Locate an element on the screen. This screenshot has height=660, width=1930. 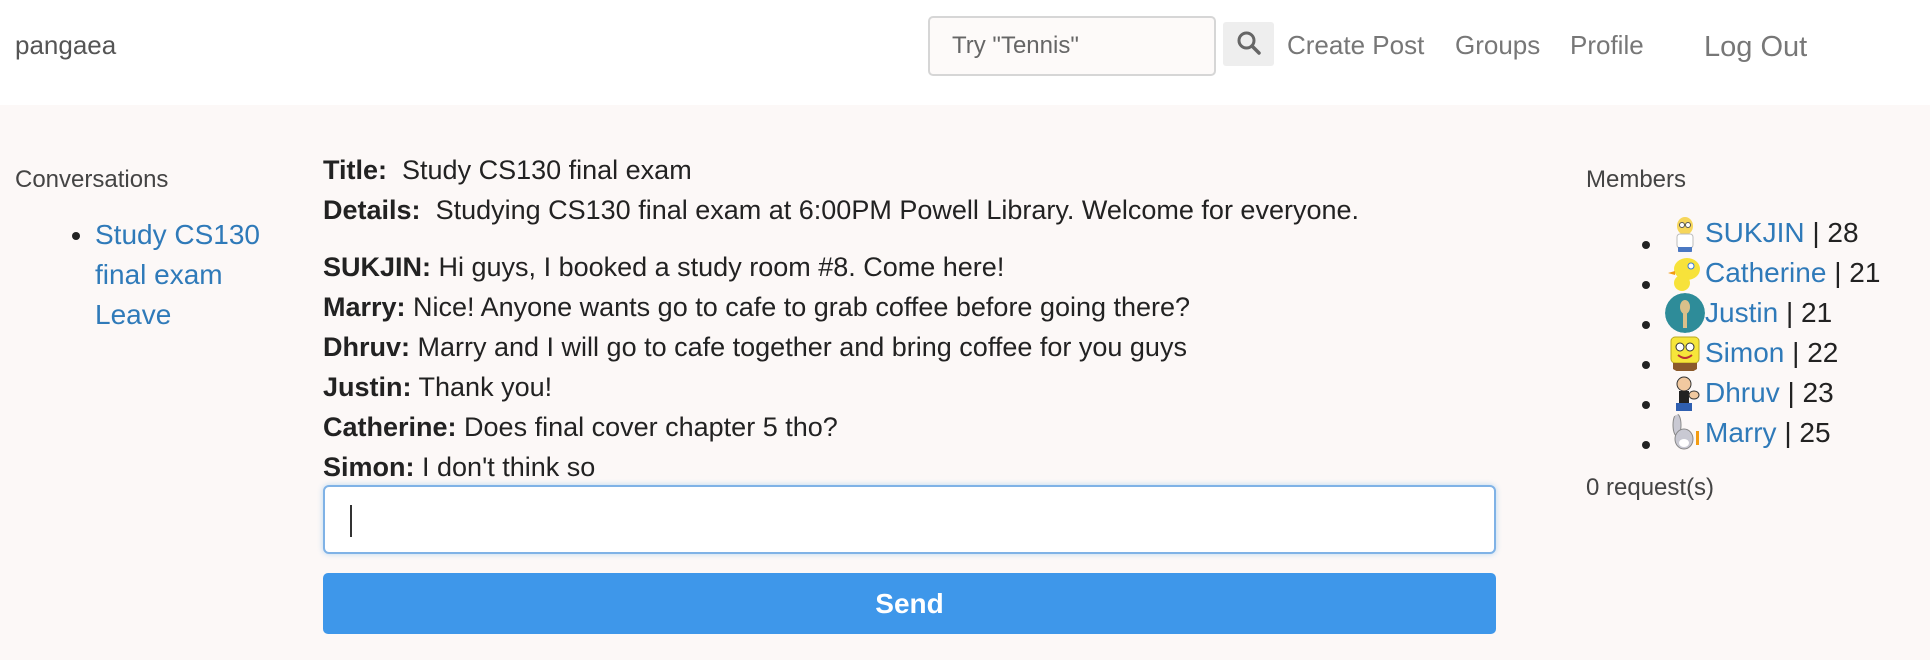
member-item: Dhruv | 23 is located at coordinates (1772, 393).